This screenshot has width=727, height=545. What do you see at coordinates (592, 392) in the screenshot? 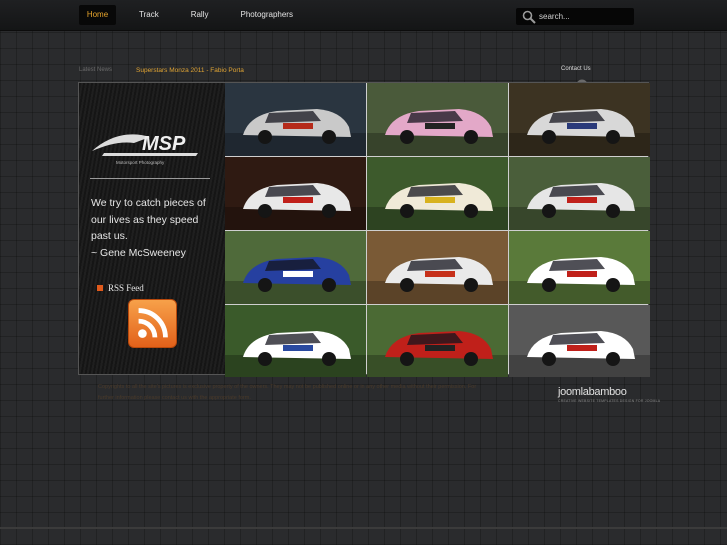
I see `joomlabamboo-logo: joomlabamboo` at bounding box center [592, 392].